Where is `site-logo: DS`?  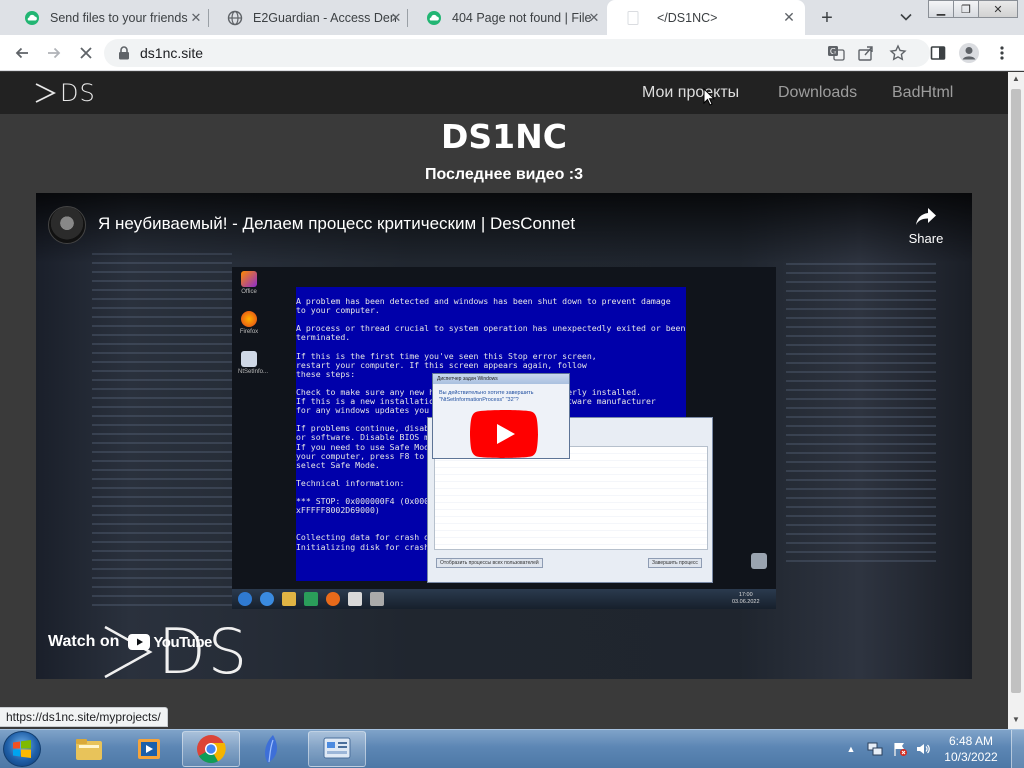 site-logo: DS is located at coordinates (65, 93).